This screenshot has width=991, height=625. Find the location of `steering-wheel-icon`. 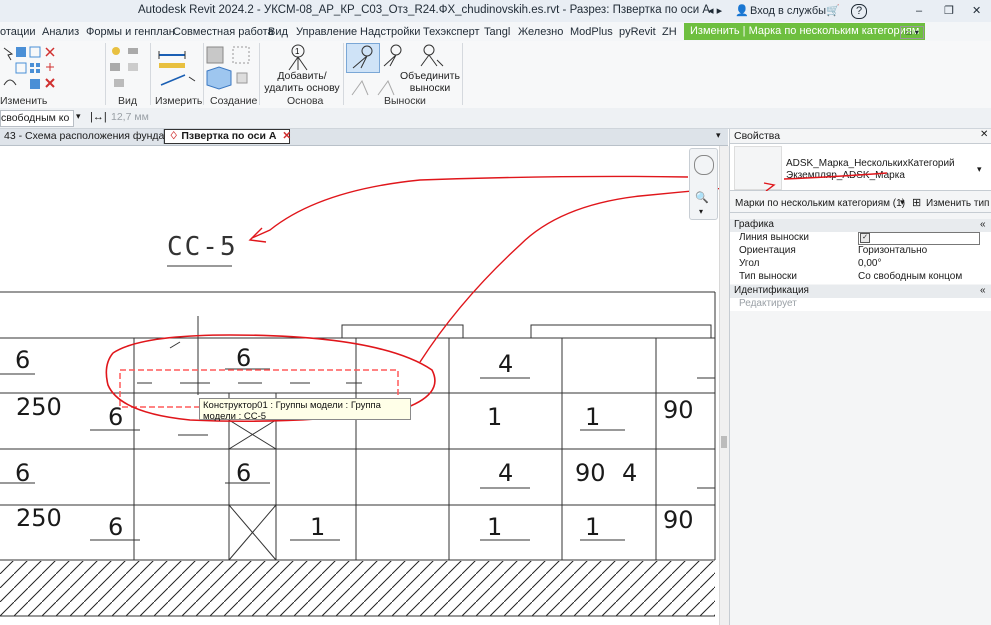

steering-wheel-icon is located at coordinates (704, 165).